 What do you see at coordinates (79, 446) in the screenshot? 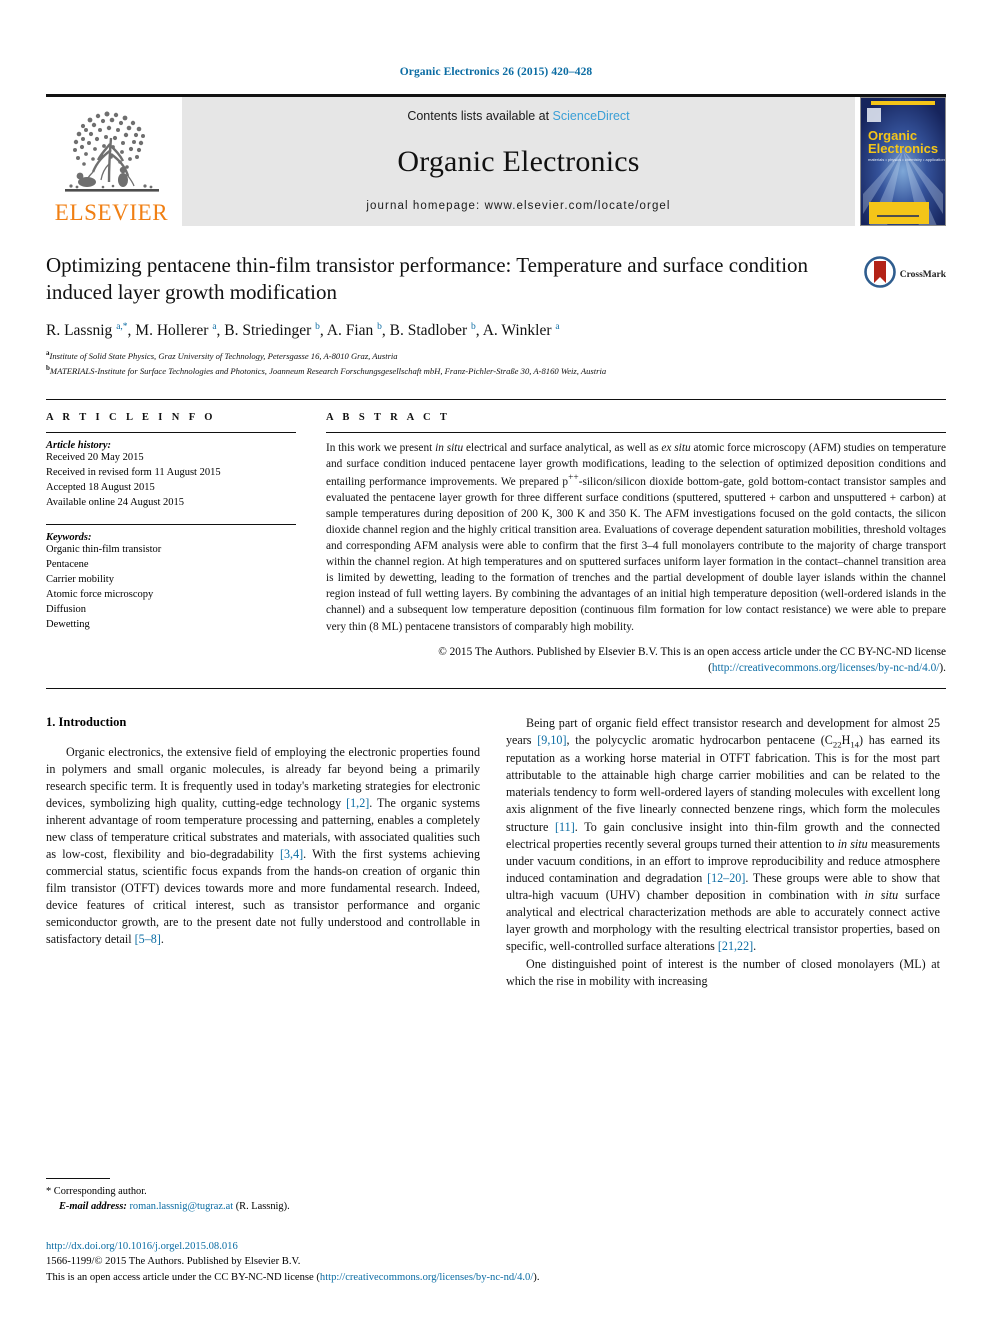
I see `article-history-label: Article history:` at bounding box center [79, 446].